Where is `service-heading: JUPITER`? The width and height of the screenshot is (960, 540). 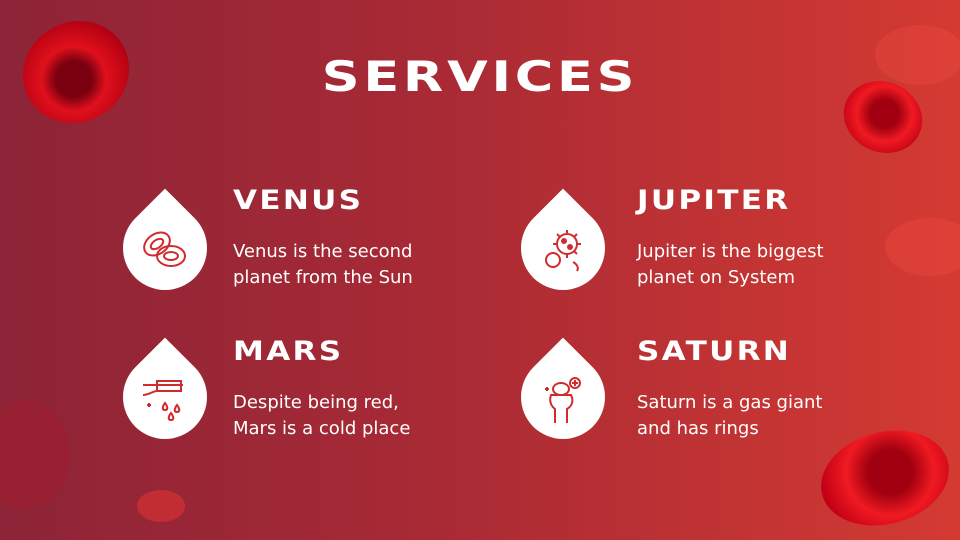 service-heading: JUPITER is located at coordinates (714, 200).